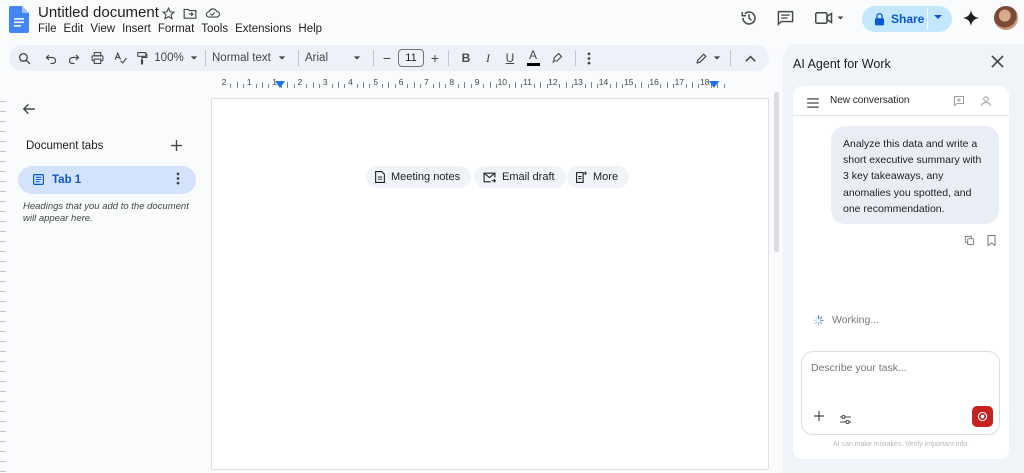  Describe the element at coordinates (190, 13) in the screenshot. I see `move-folder-icon` at that location.